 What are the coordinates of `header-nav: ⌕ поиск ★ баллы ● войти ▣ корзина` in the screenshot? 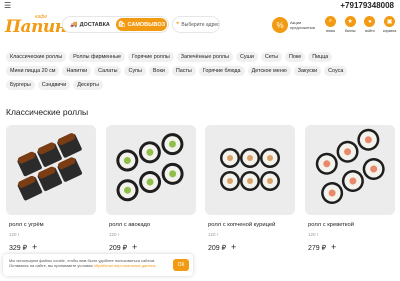 It's located at (360, 27).